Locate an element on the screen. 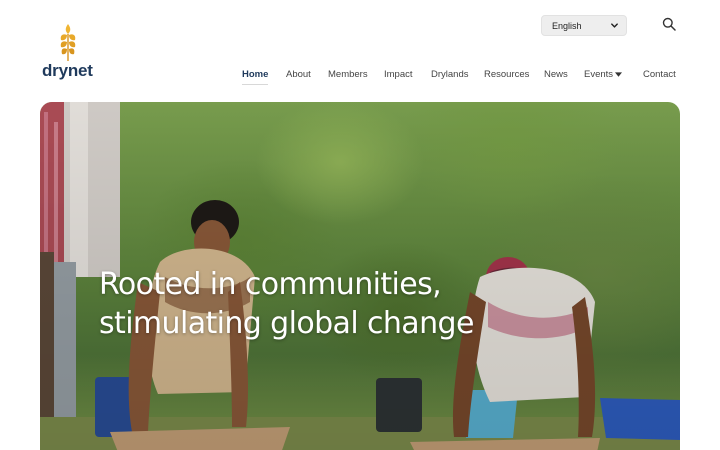 The image size is (720, 450). language-select-value: English is located at coordinates (567, 25).